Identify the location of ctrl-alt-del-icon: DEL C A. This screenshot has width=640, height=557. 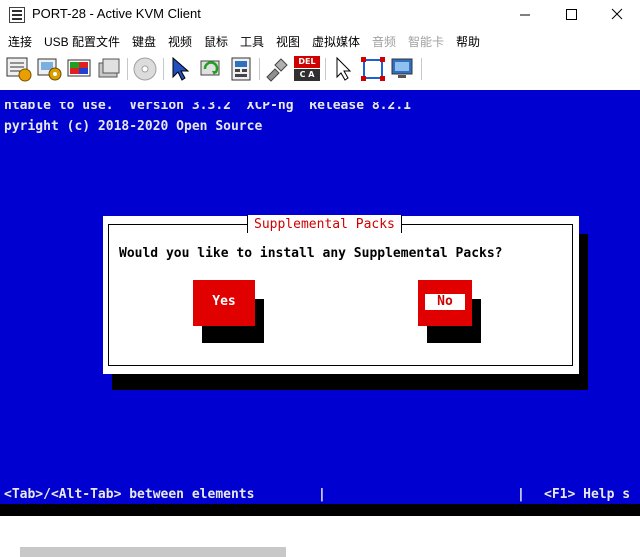
(307, 69).